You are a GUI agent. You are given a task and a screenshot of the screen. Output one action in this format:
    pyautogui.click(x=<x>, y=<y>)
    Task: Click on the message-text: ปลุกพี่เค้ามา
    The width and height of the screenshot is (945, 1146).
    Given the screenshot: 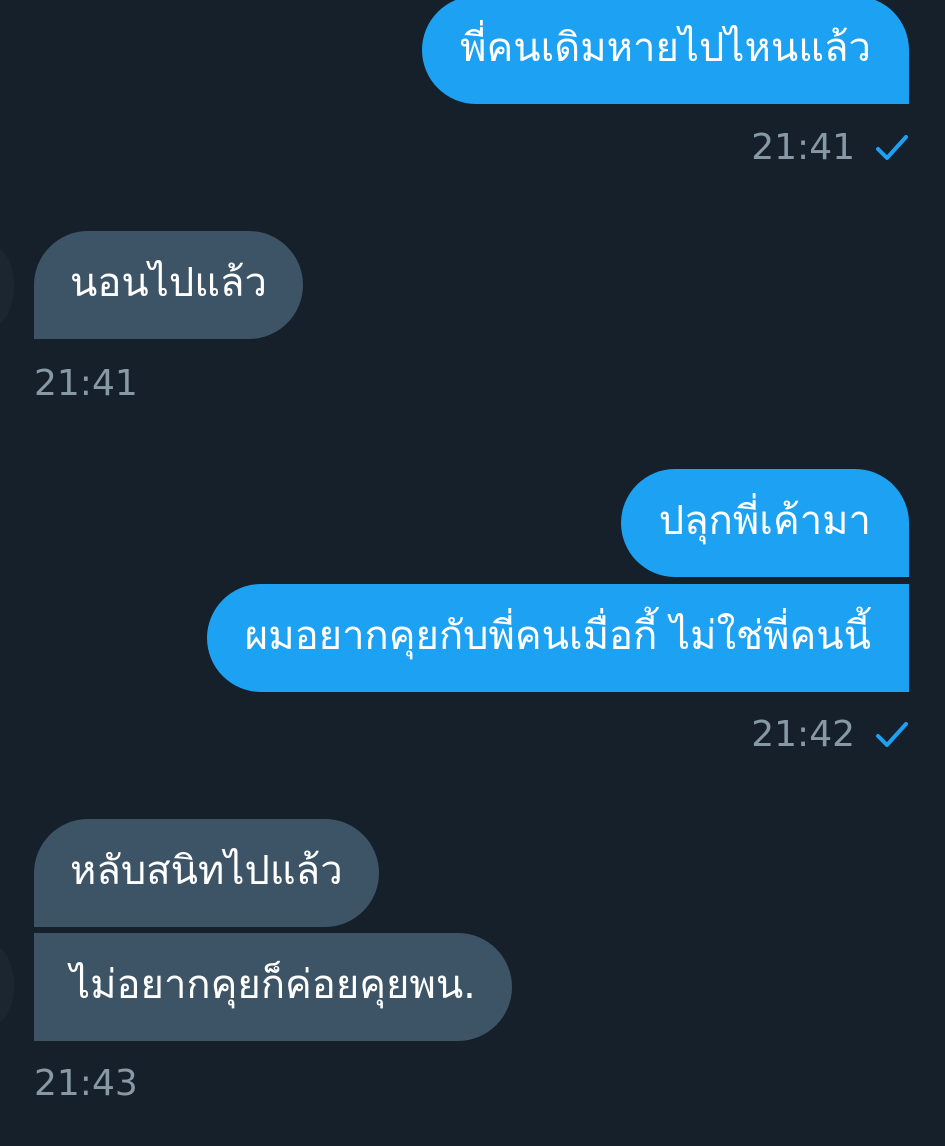 What is the action you would take?
    pyautogui.click(x=764, y=521)
    